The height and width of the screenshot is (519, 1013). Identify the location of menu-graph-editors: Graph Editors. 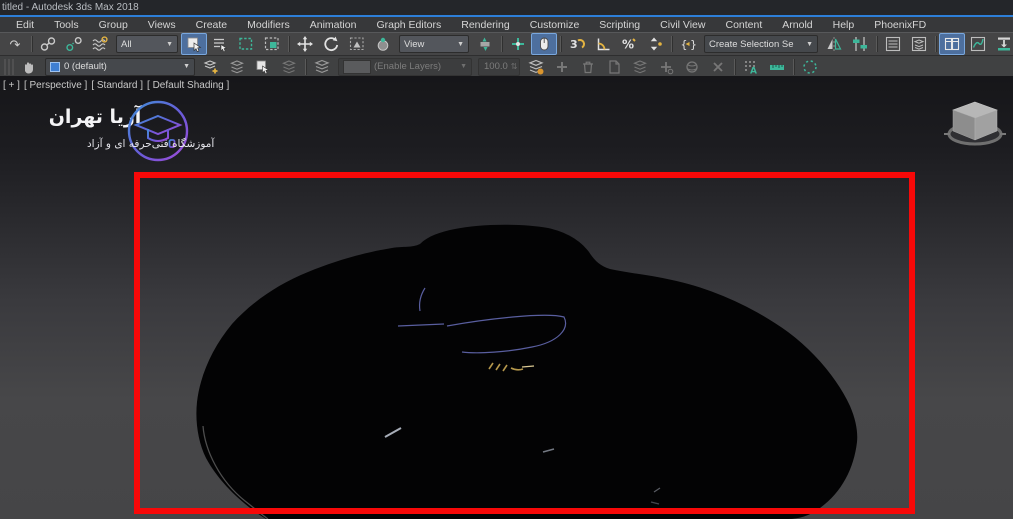
(408, 25).